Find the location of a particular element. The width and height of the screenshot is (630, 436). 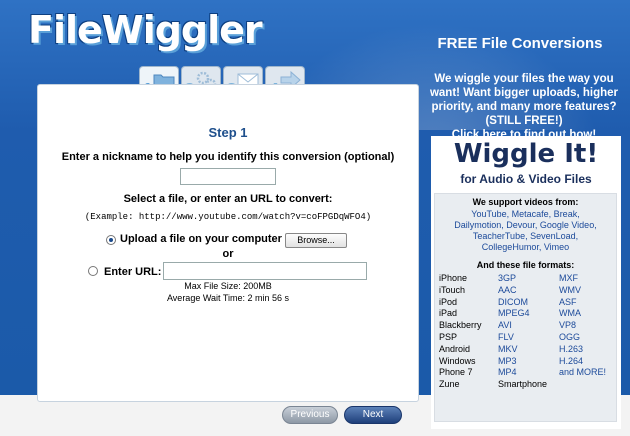

format-item: DICOM is located at coordinates (513, 301).